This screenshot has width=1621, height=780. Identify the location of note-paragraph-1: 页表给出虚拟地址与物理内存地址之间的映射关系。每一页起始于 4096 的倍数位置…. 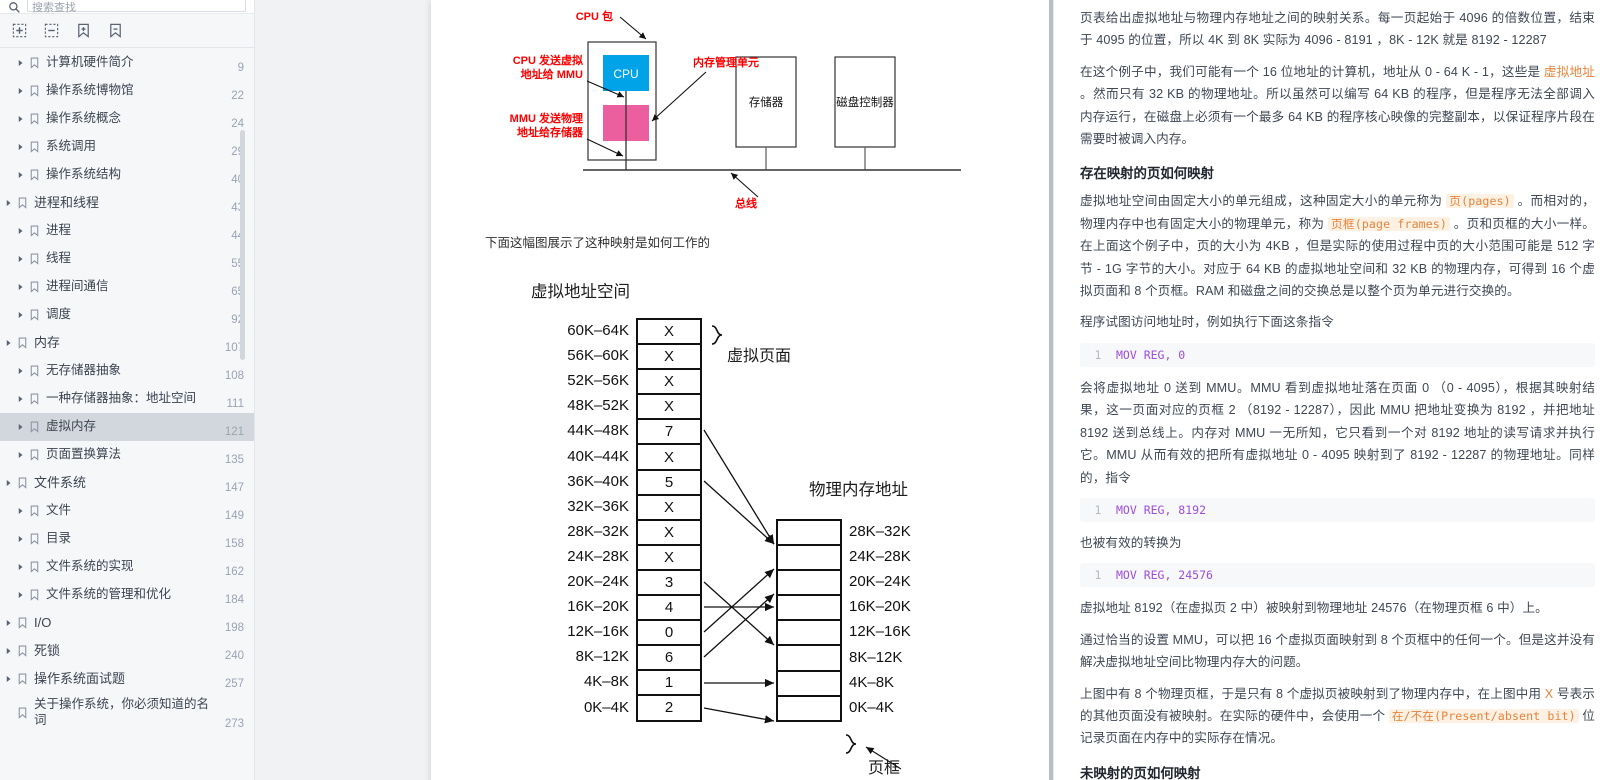
(1337, 29).